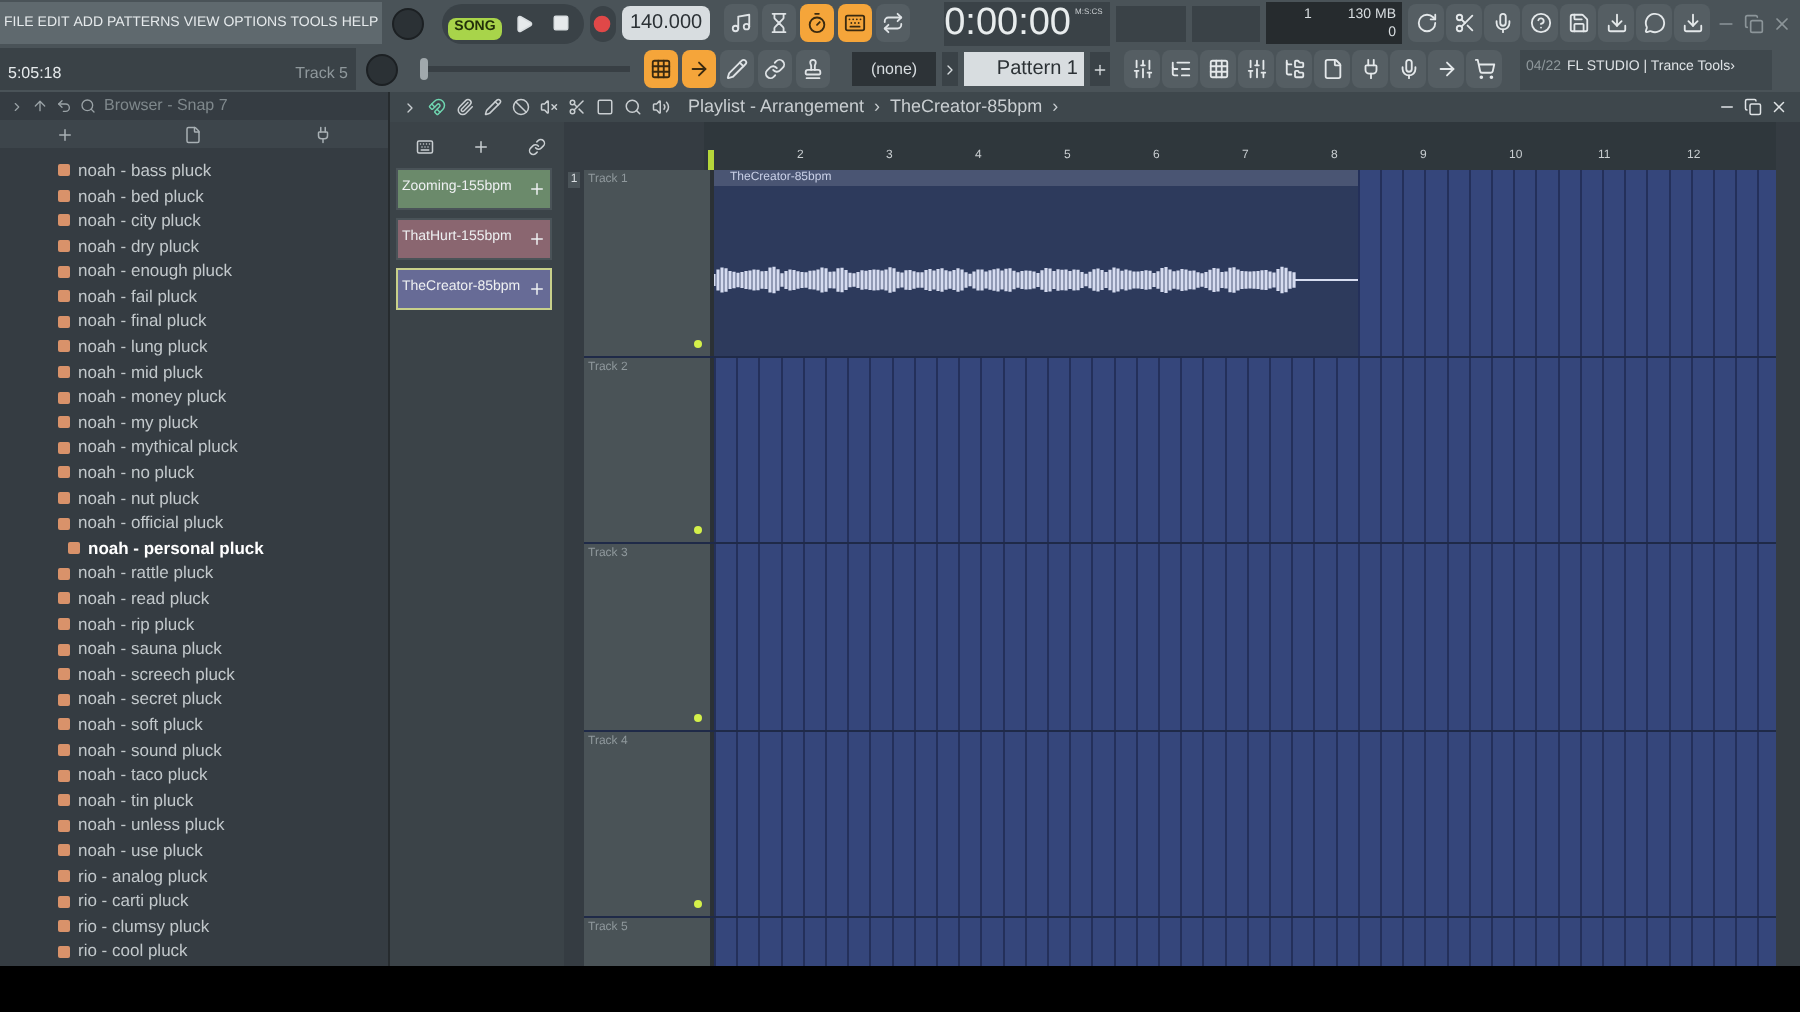 Image resolution: width=1800 pixels, height=1012 pixels. Describe the element at coordinates (194, 876) in the screenshot. I see `browser-item: rio - analog pluck` at that location.